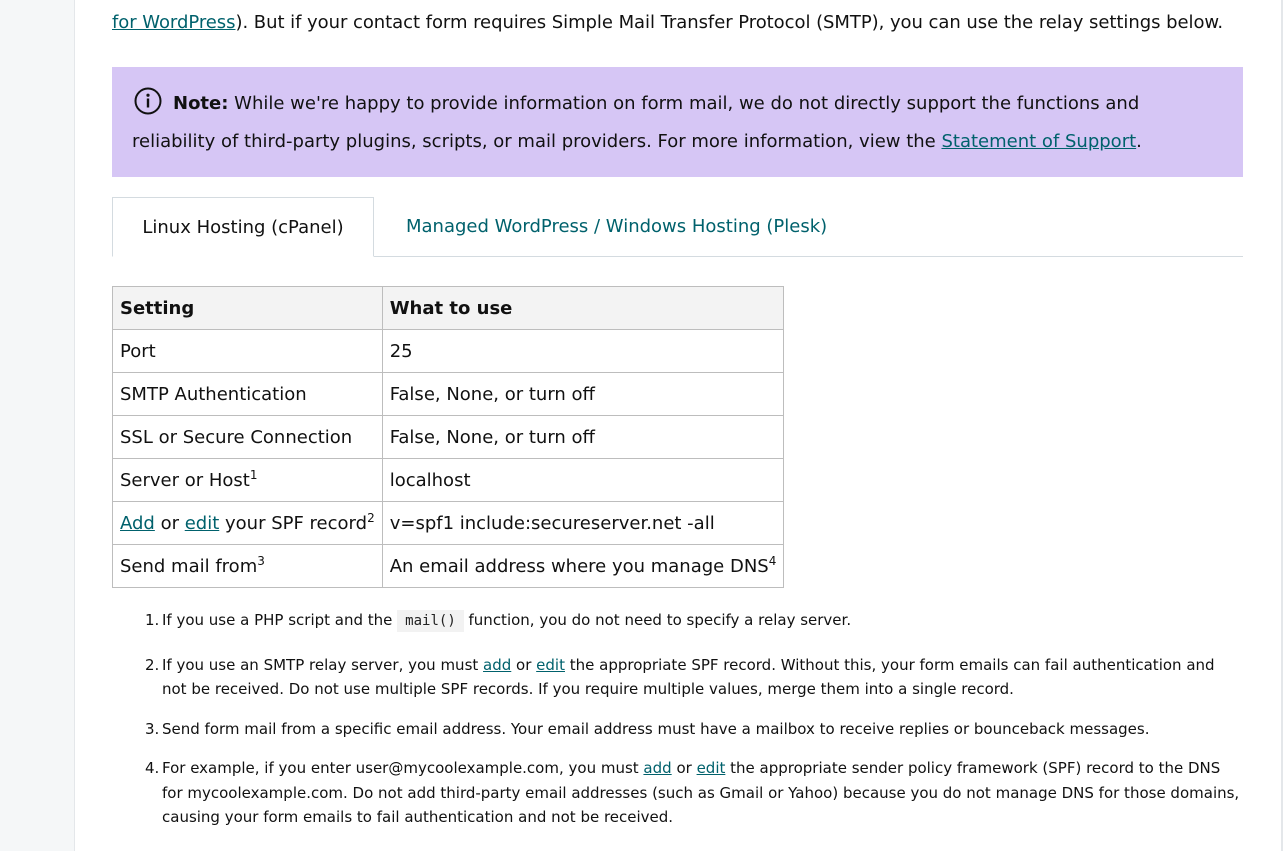 This screenshot has height=851, width=1283. Describe the element at coordinates (148, 101) in the screenshot. I see `info-icon` at that location.